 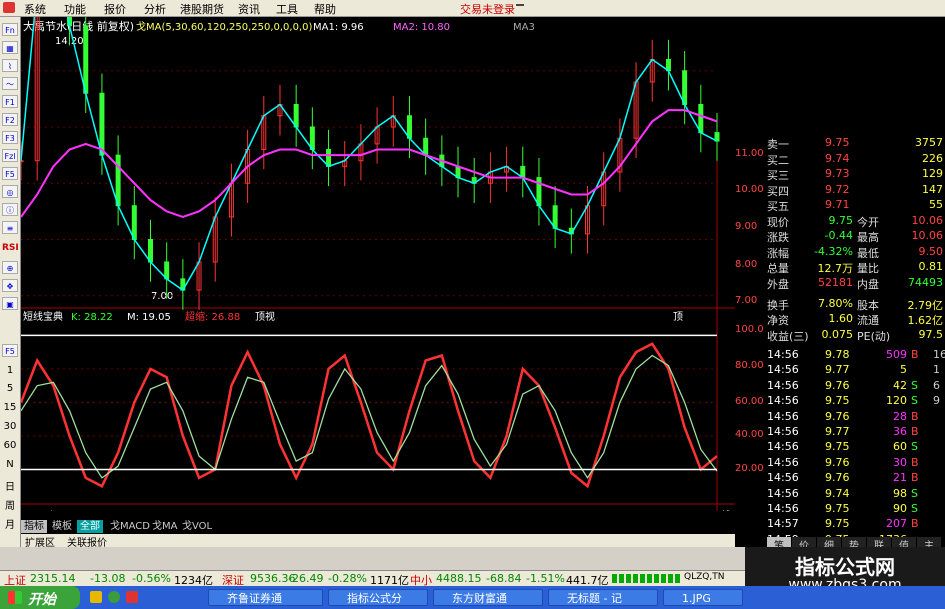 What do you see at coordinates (856, 509) in the screenshot?
I see `trade-row: 14:56 9.75 90 S` at bounding box center [856, 509].